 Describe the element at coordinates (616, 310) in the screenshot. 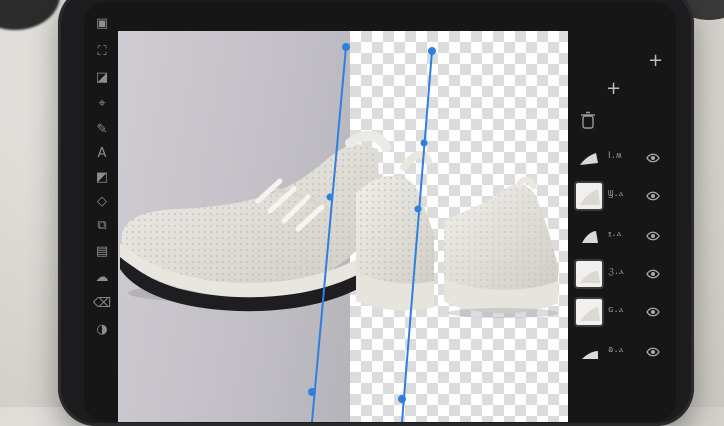

I see `layer-label: ɢ.ⲁ` at that location.